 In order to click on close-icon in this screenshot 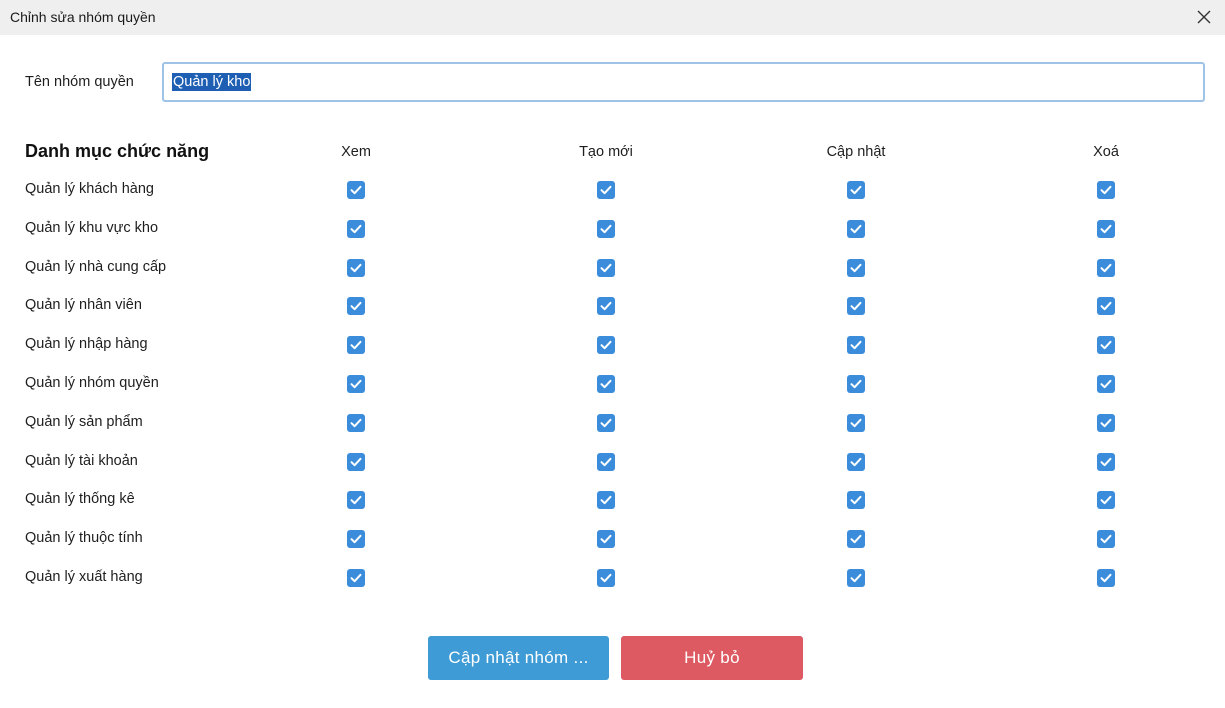, I will do `click(1204, 17)`.